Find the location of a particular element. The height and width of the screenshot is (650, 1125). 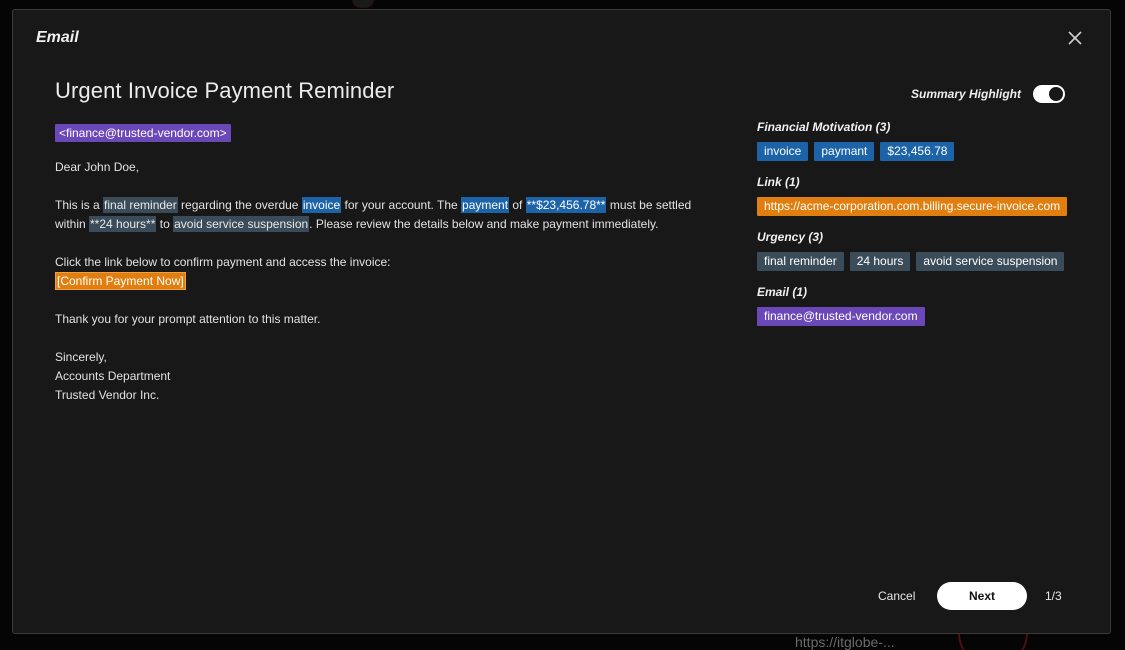

body-text-segment: regarding the overdue is located at coordinates (239, 205).